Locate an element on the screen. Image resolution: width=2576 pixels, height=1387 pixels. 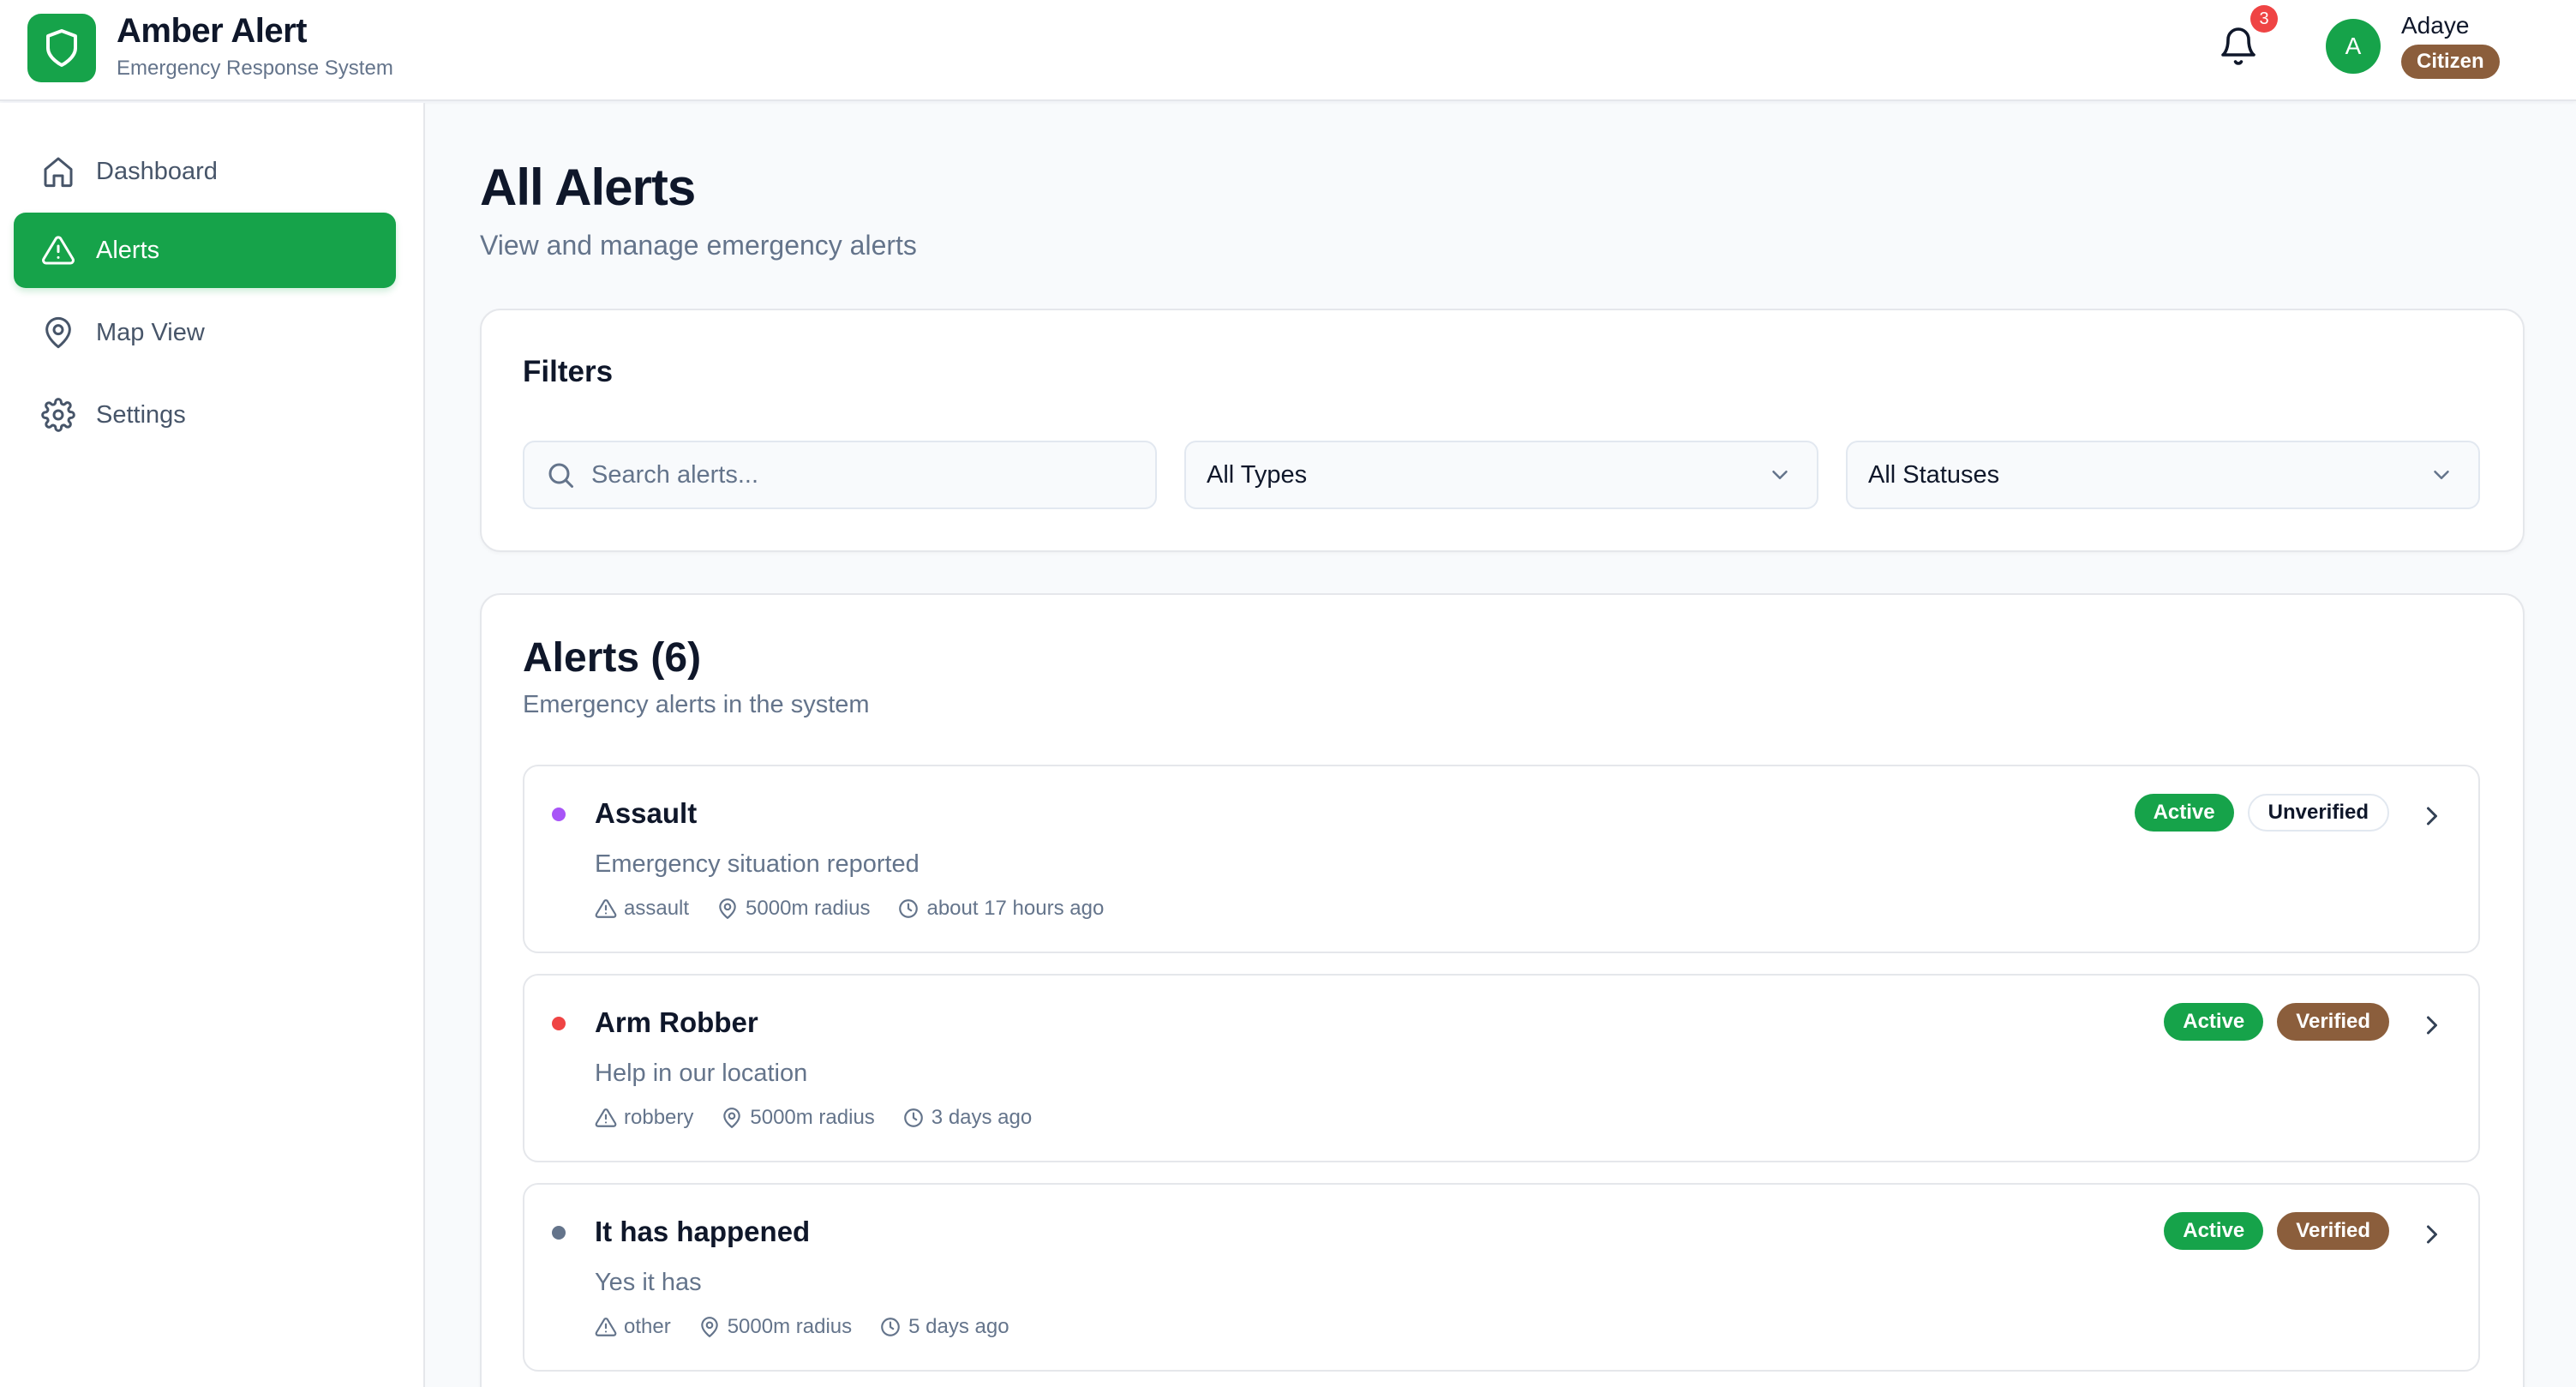
sidebar-item-alerts: Alerts is located at coordinates (205, 250).